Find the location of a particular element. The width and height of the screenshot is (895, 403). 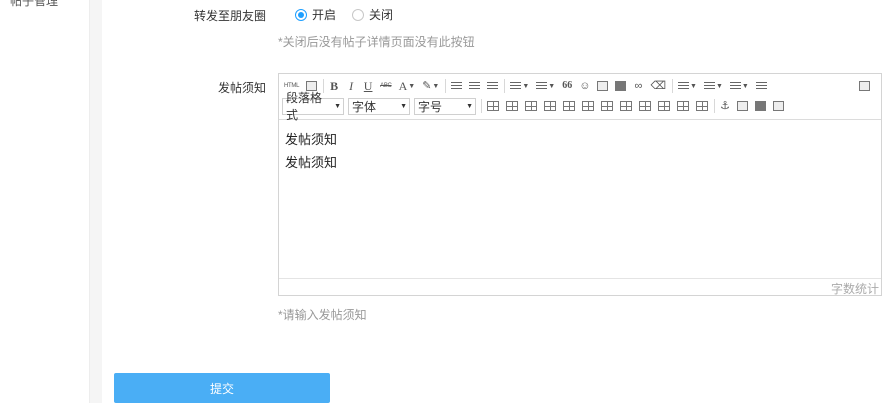

share-radio-on: 开启 is located at coordinates (315, 14).